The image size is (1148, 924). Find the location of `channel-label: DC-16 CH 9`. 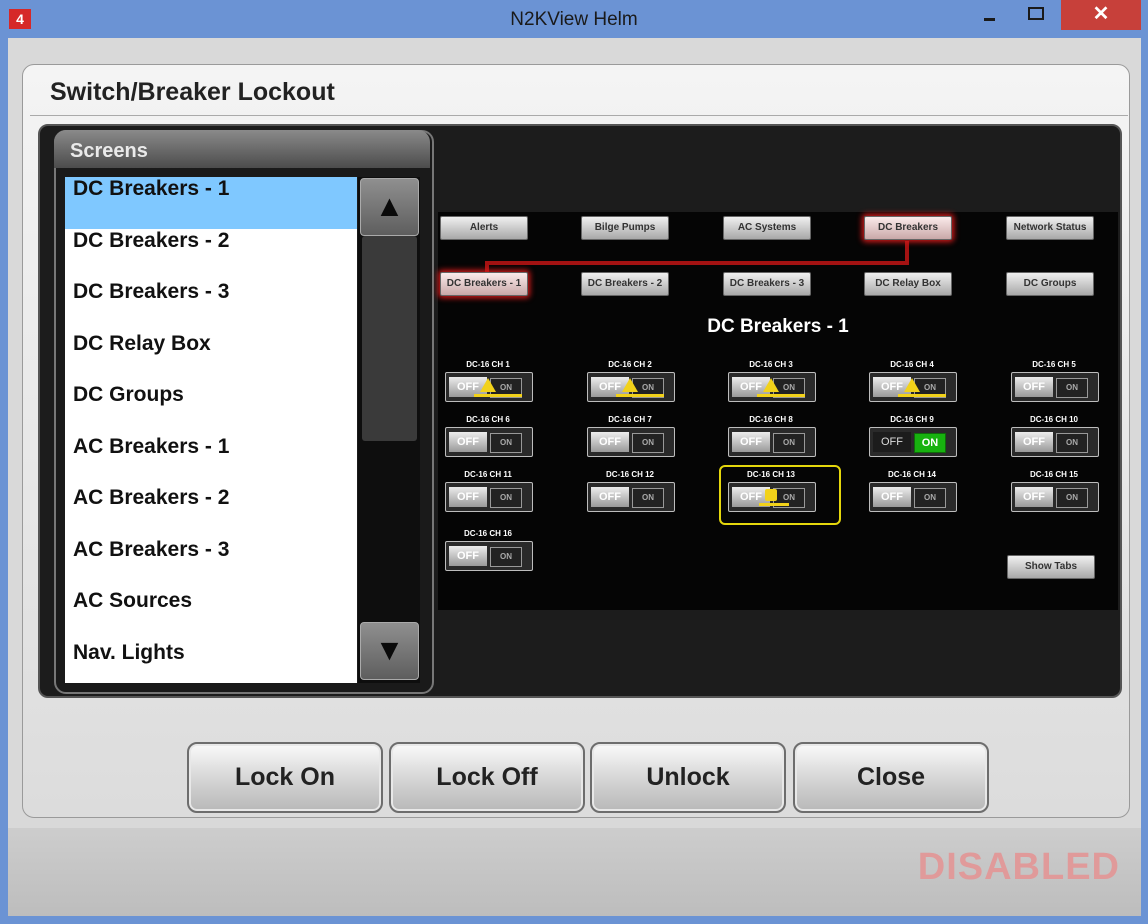

channel-label: DC-16 CH 9 is located at coordinates (912, 419).